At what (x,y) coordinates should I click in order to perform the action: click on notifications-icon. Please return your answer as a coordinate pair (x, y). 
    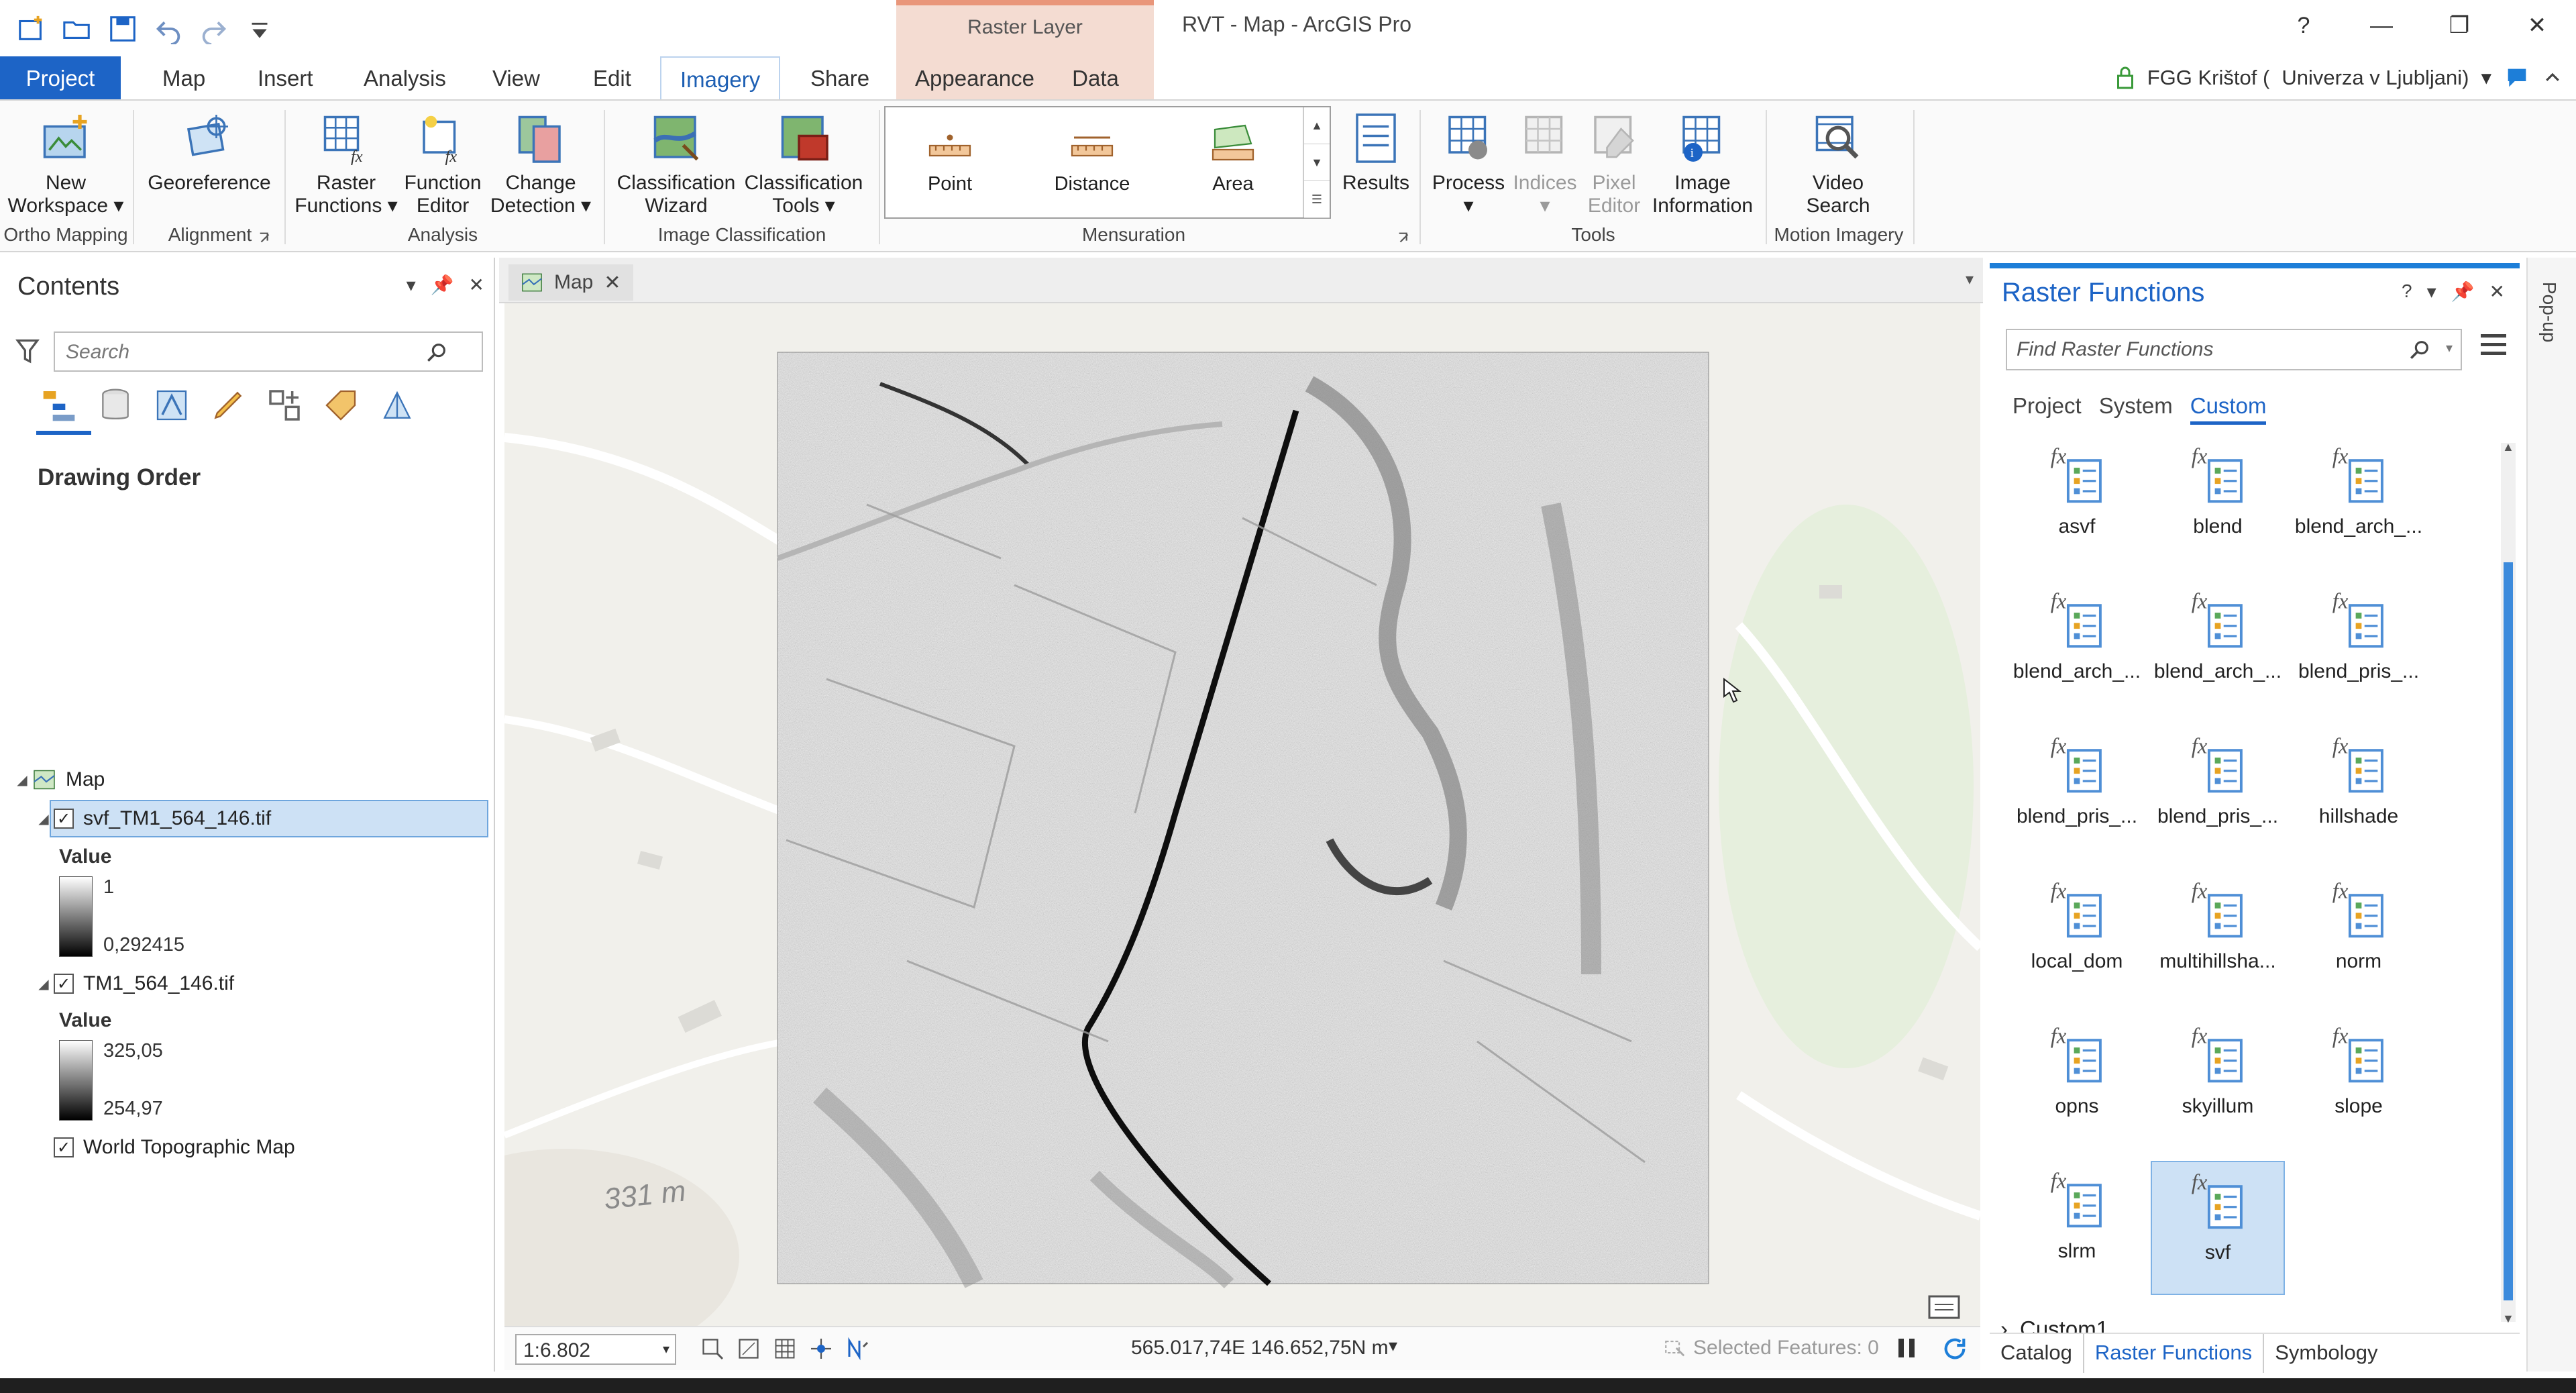
    Looking at the image, I should click on (2517, 77).